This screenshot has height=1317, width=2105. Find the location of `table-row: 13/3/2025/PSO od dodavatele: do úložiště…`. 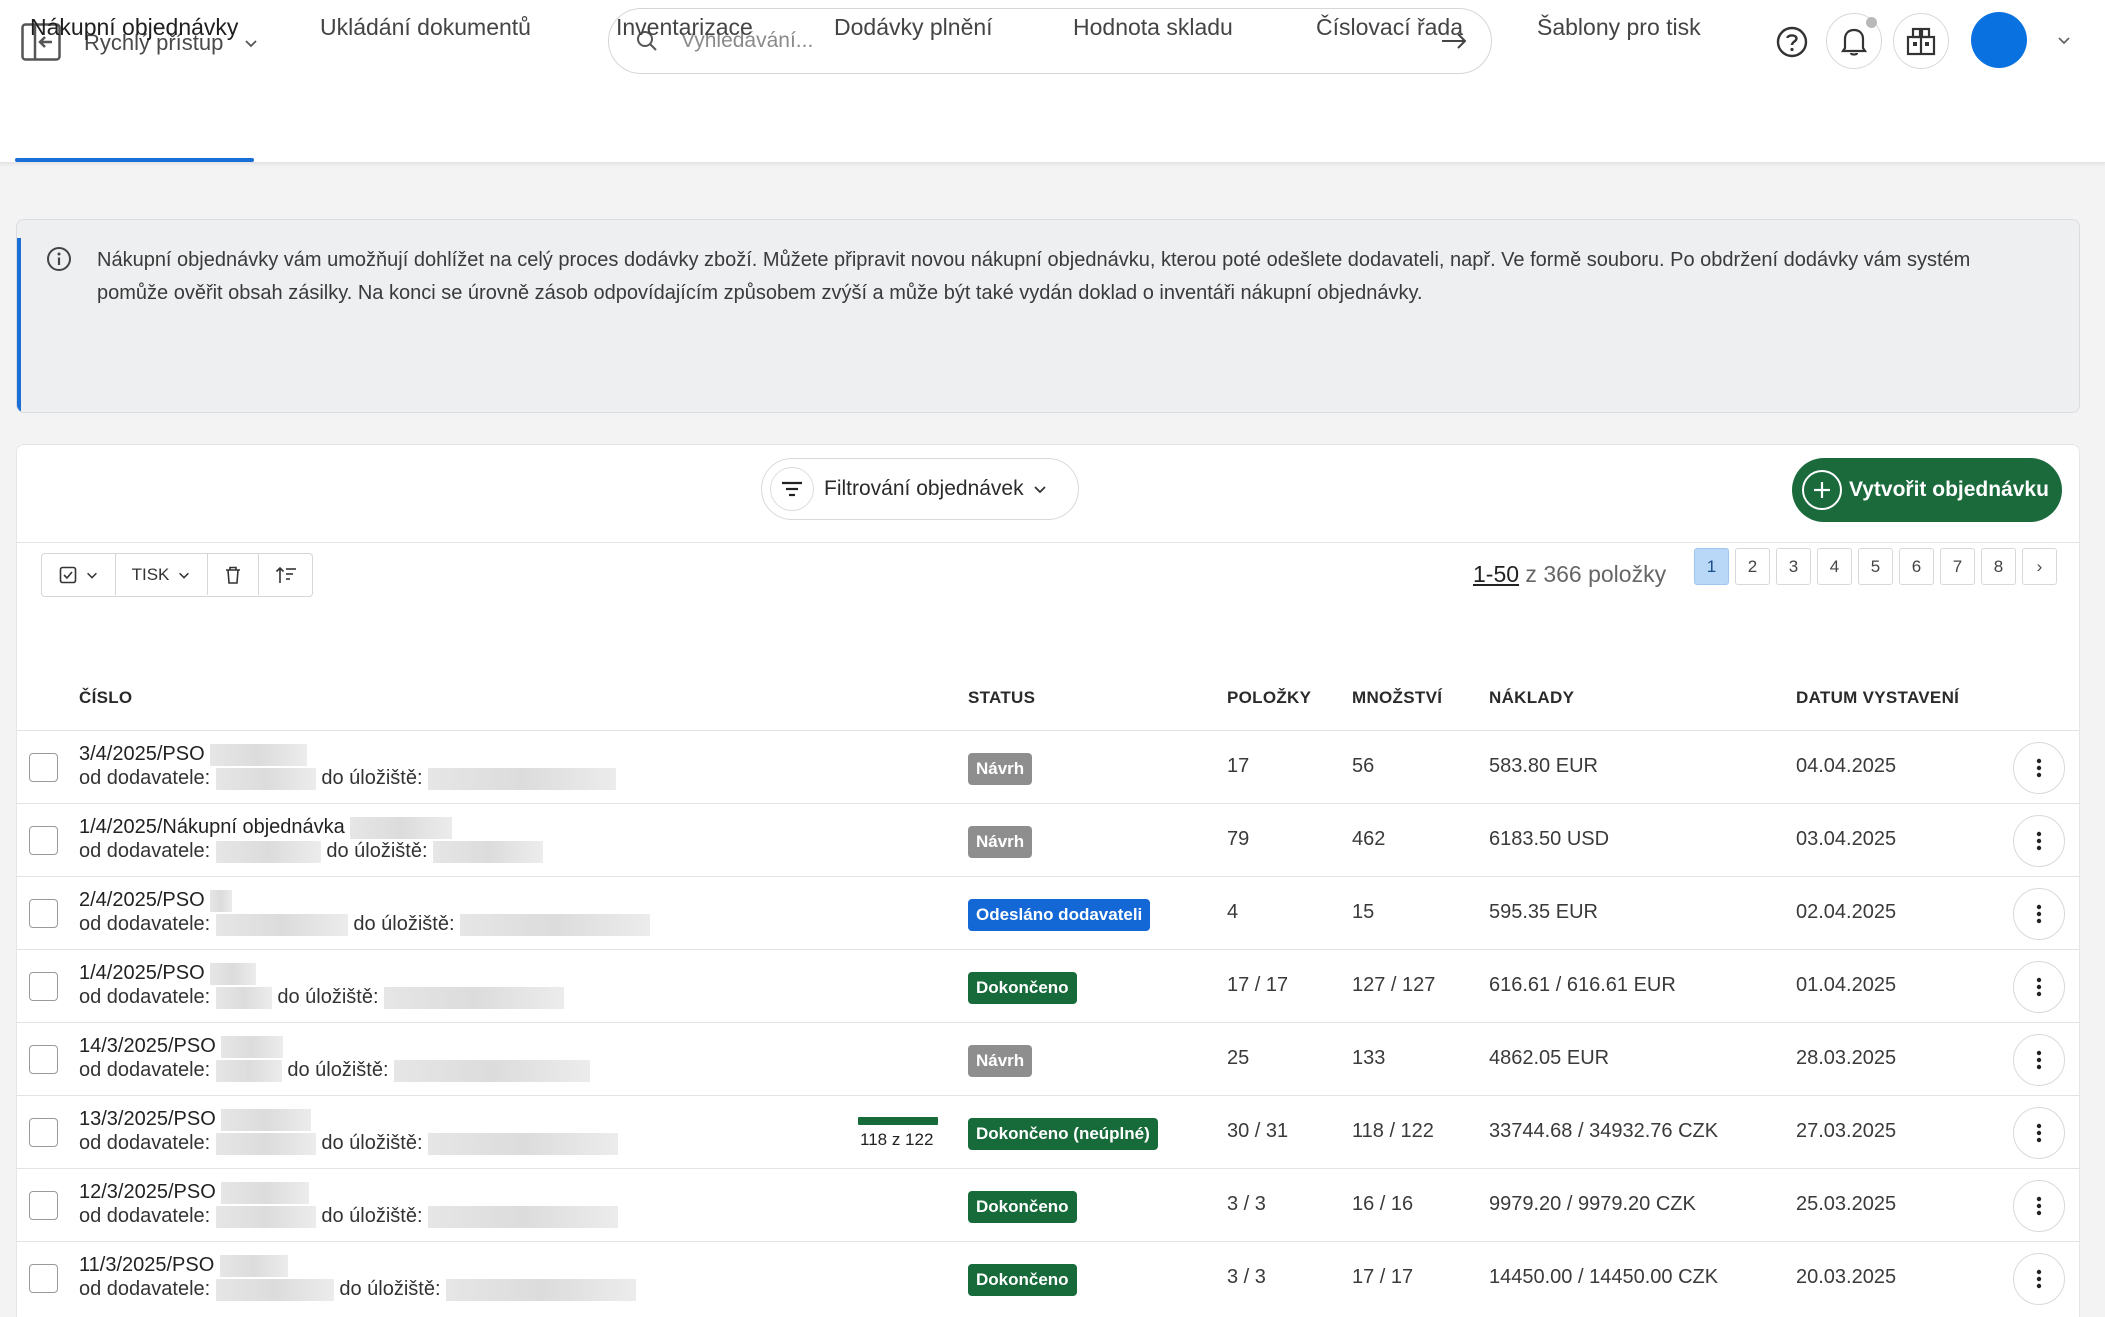

table-row: 13/3/2025/PSO od dodavatele: do úložiště… is located at coordinates (1048, 1131).